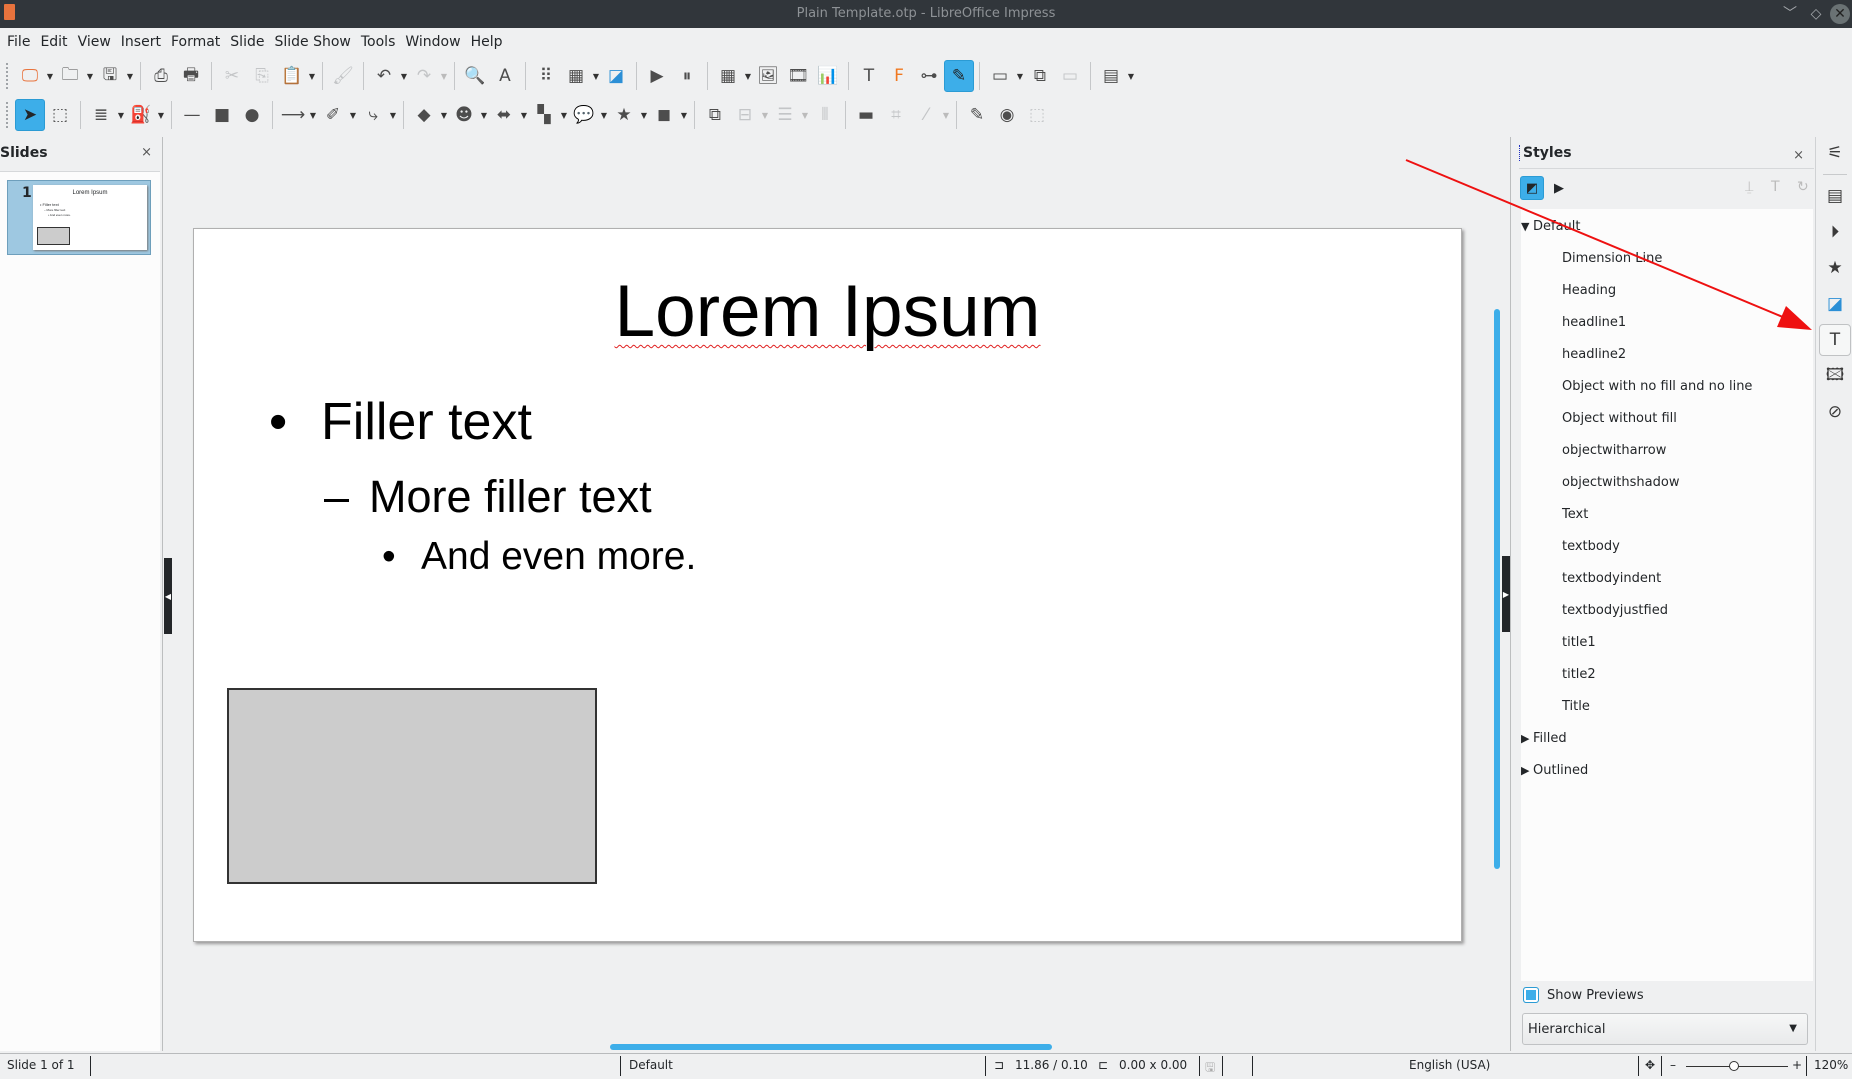 The image size is (1852, 1079). Describe the element at coordinates (866, 115) in the screenshot. I see `shadow-button: ▬` at that location.